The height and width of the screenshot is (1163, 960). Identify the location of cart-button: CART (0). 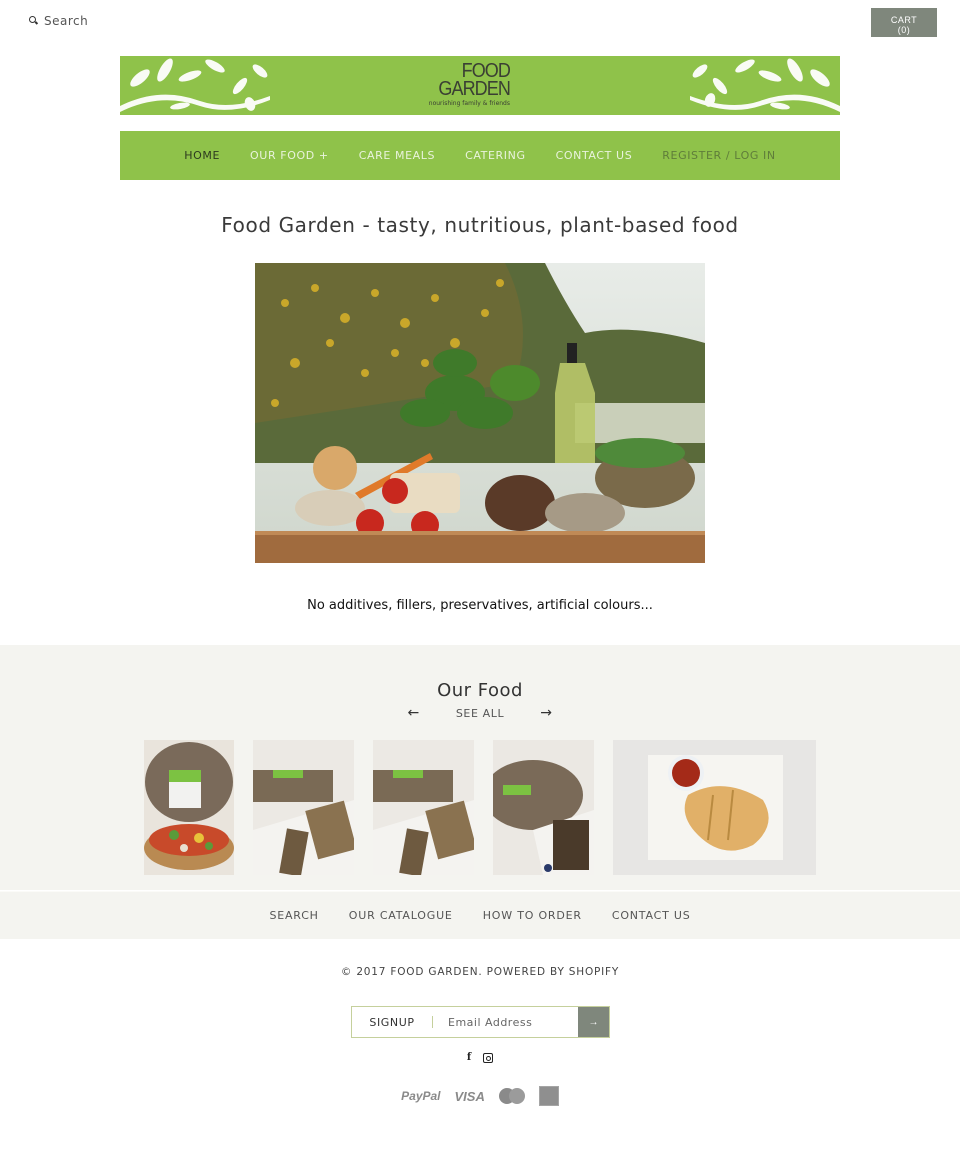
(904, 22).